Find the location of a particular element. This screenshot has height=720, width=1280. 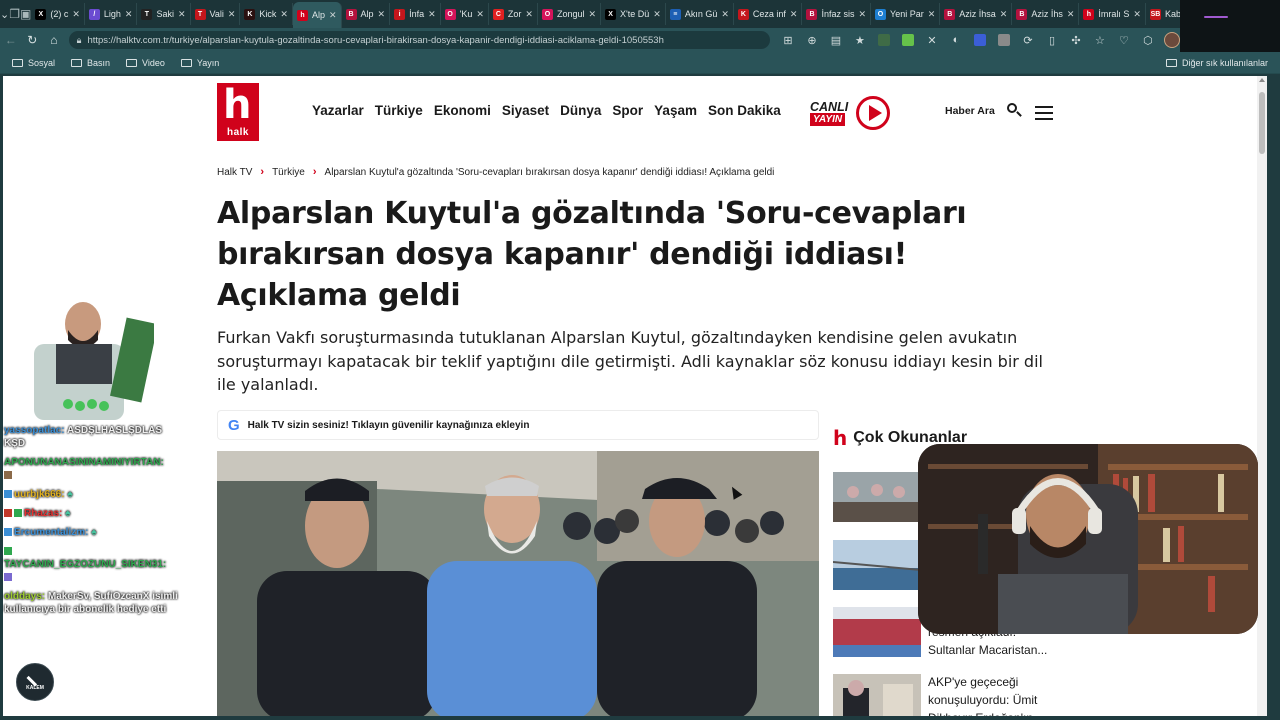

browser-tab: O Zongul ✕ is located at coordinates (570, 14).